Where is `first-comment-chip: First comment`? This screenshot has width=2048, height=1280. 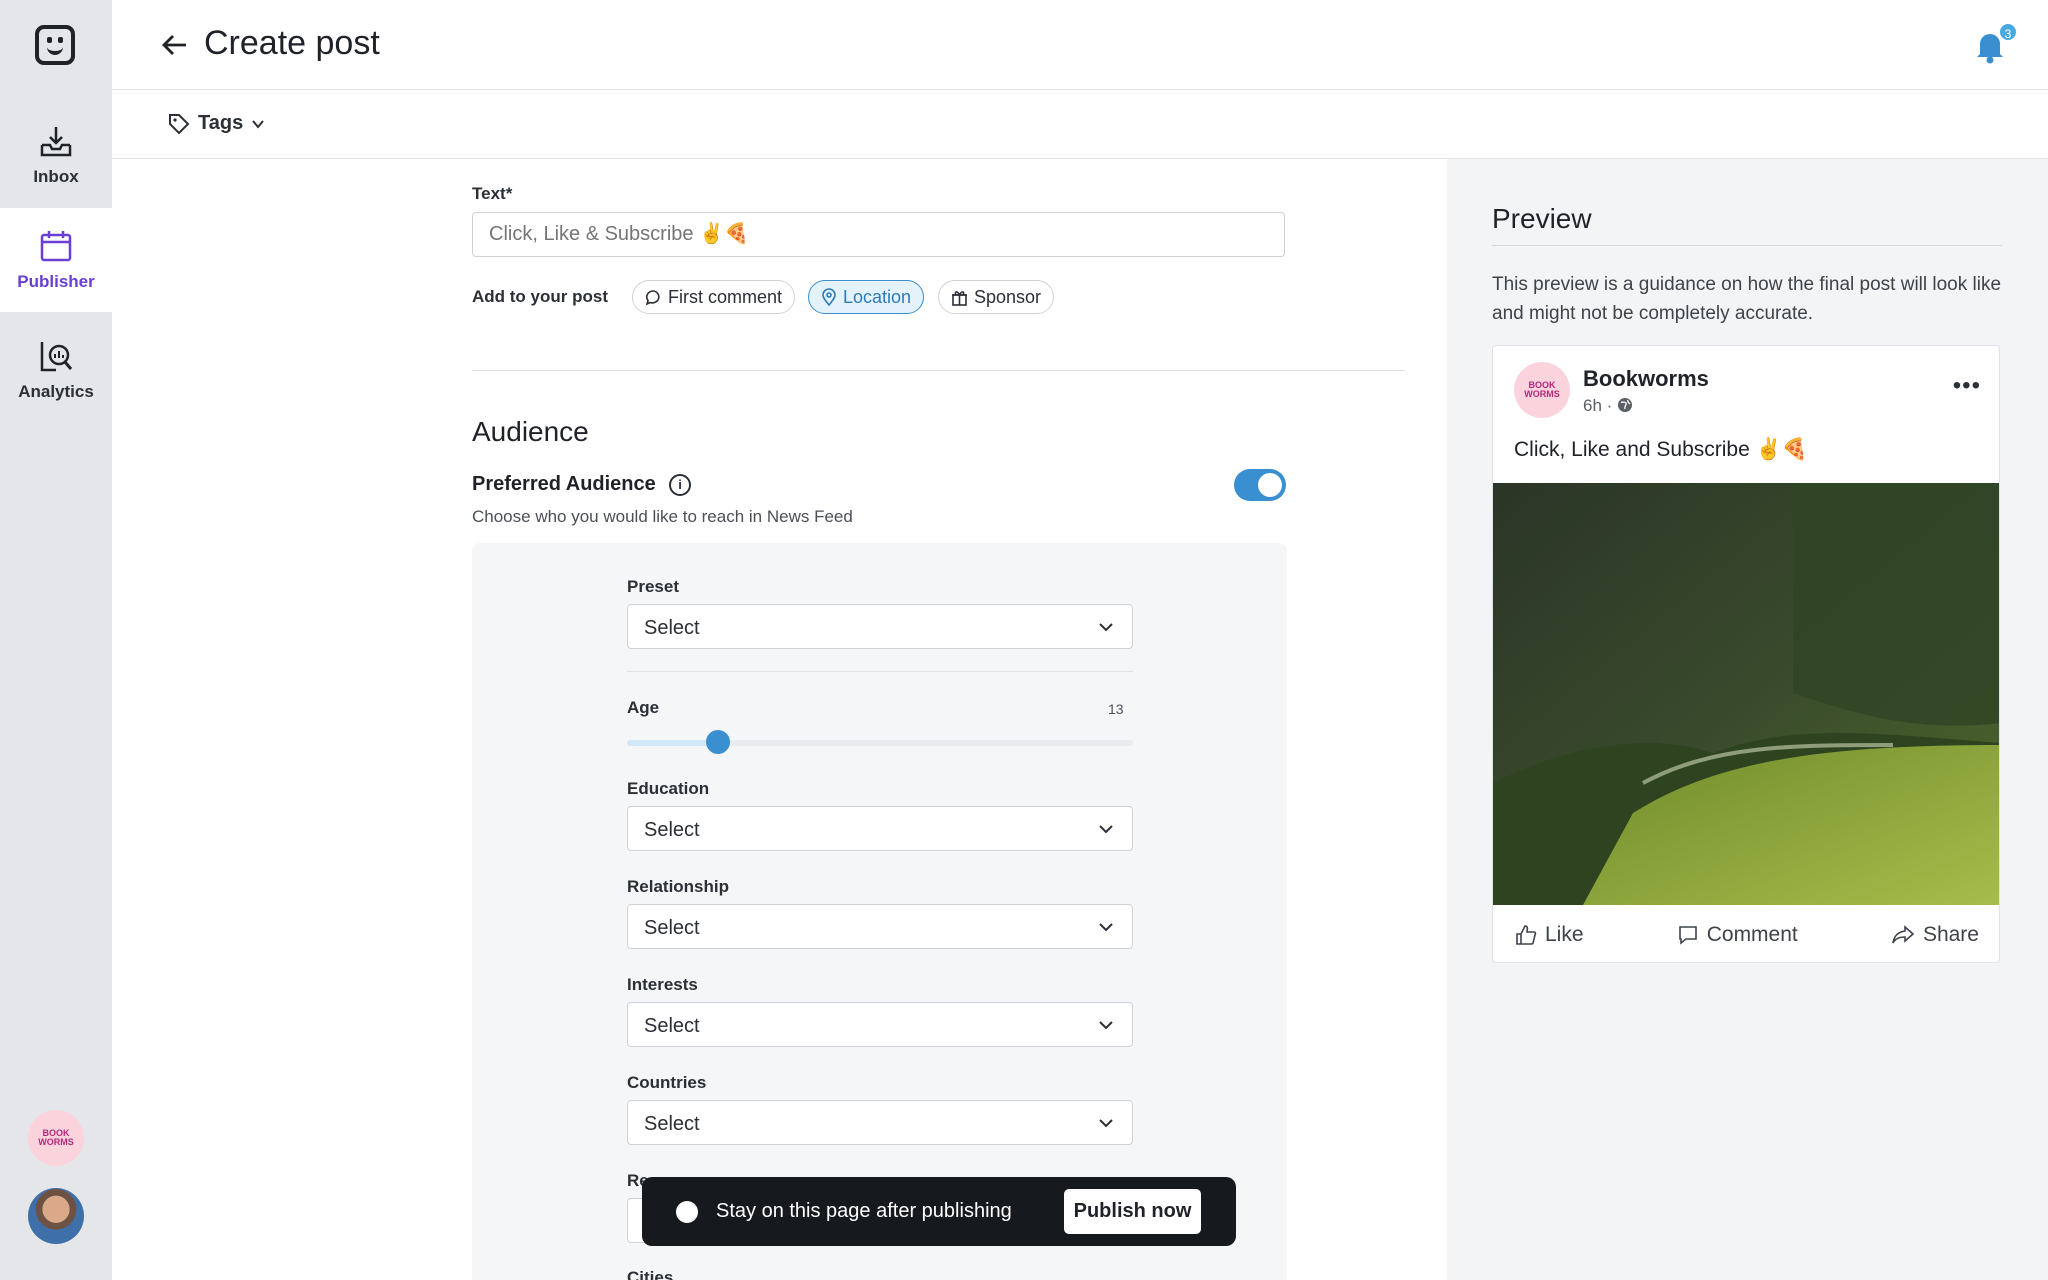
first-comment-chip: First comment is located at coordinates (714, 297).